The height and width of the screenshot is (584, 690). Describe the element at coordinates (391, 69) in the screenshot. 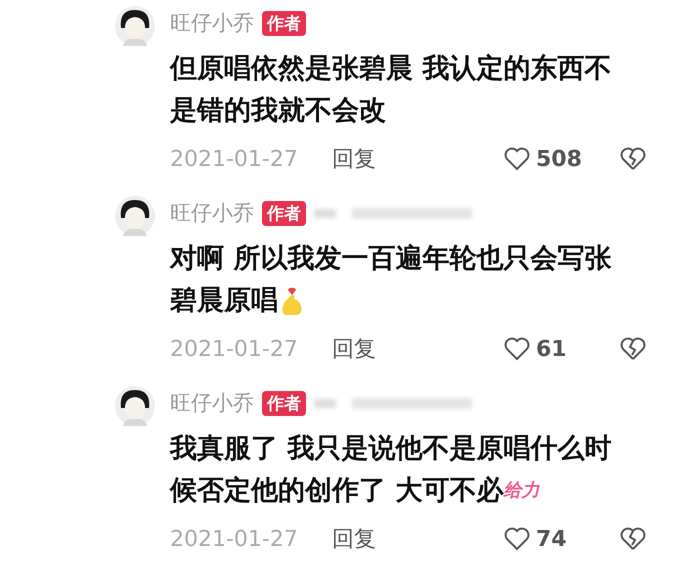

I see `comment-text: 但原唱依然是张碧晨 我认定的东西不` at that location.